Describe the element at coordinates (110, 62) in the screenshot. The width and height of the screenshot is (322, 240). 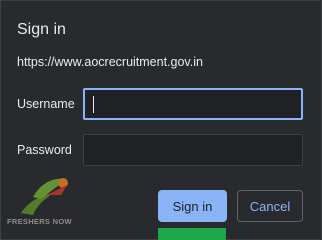
I see `site-url: https://www.aocrecruitment.gov.in` at that location.